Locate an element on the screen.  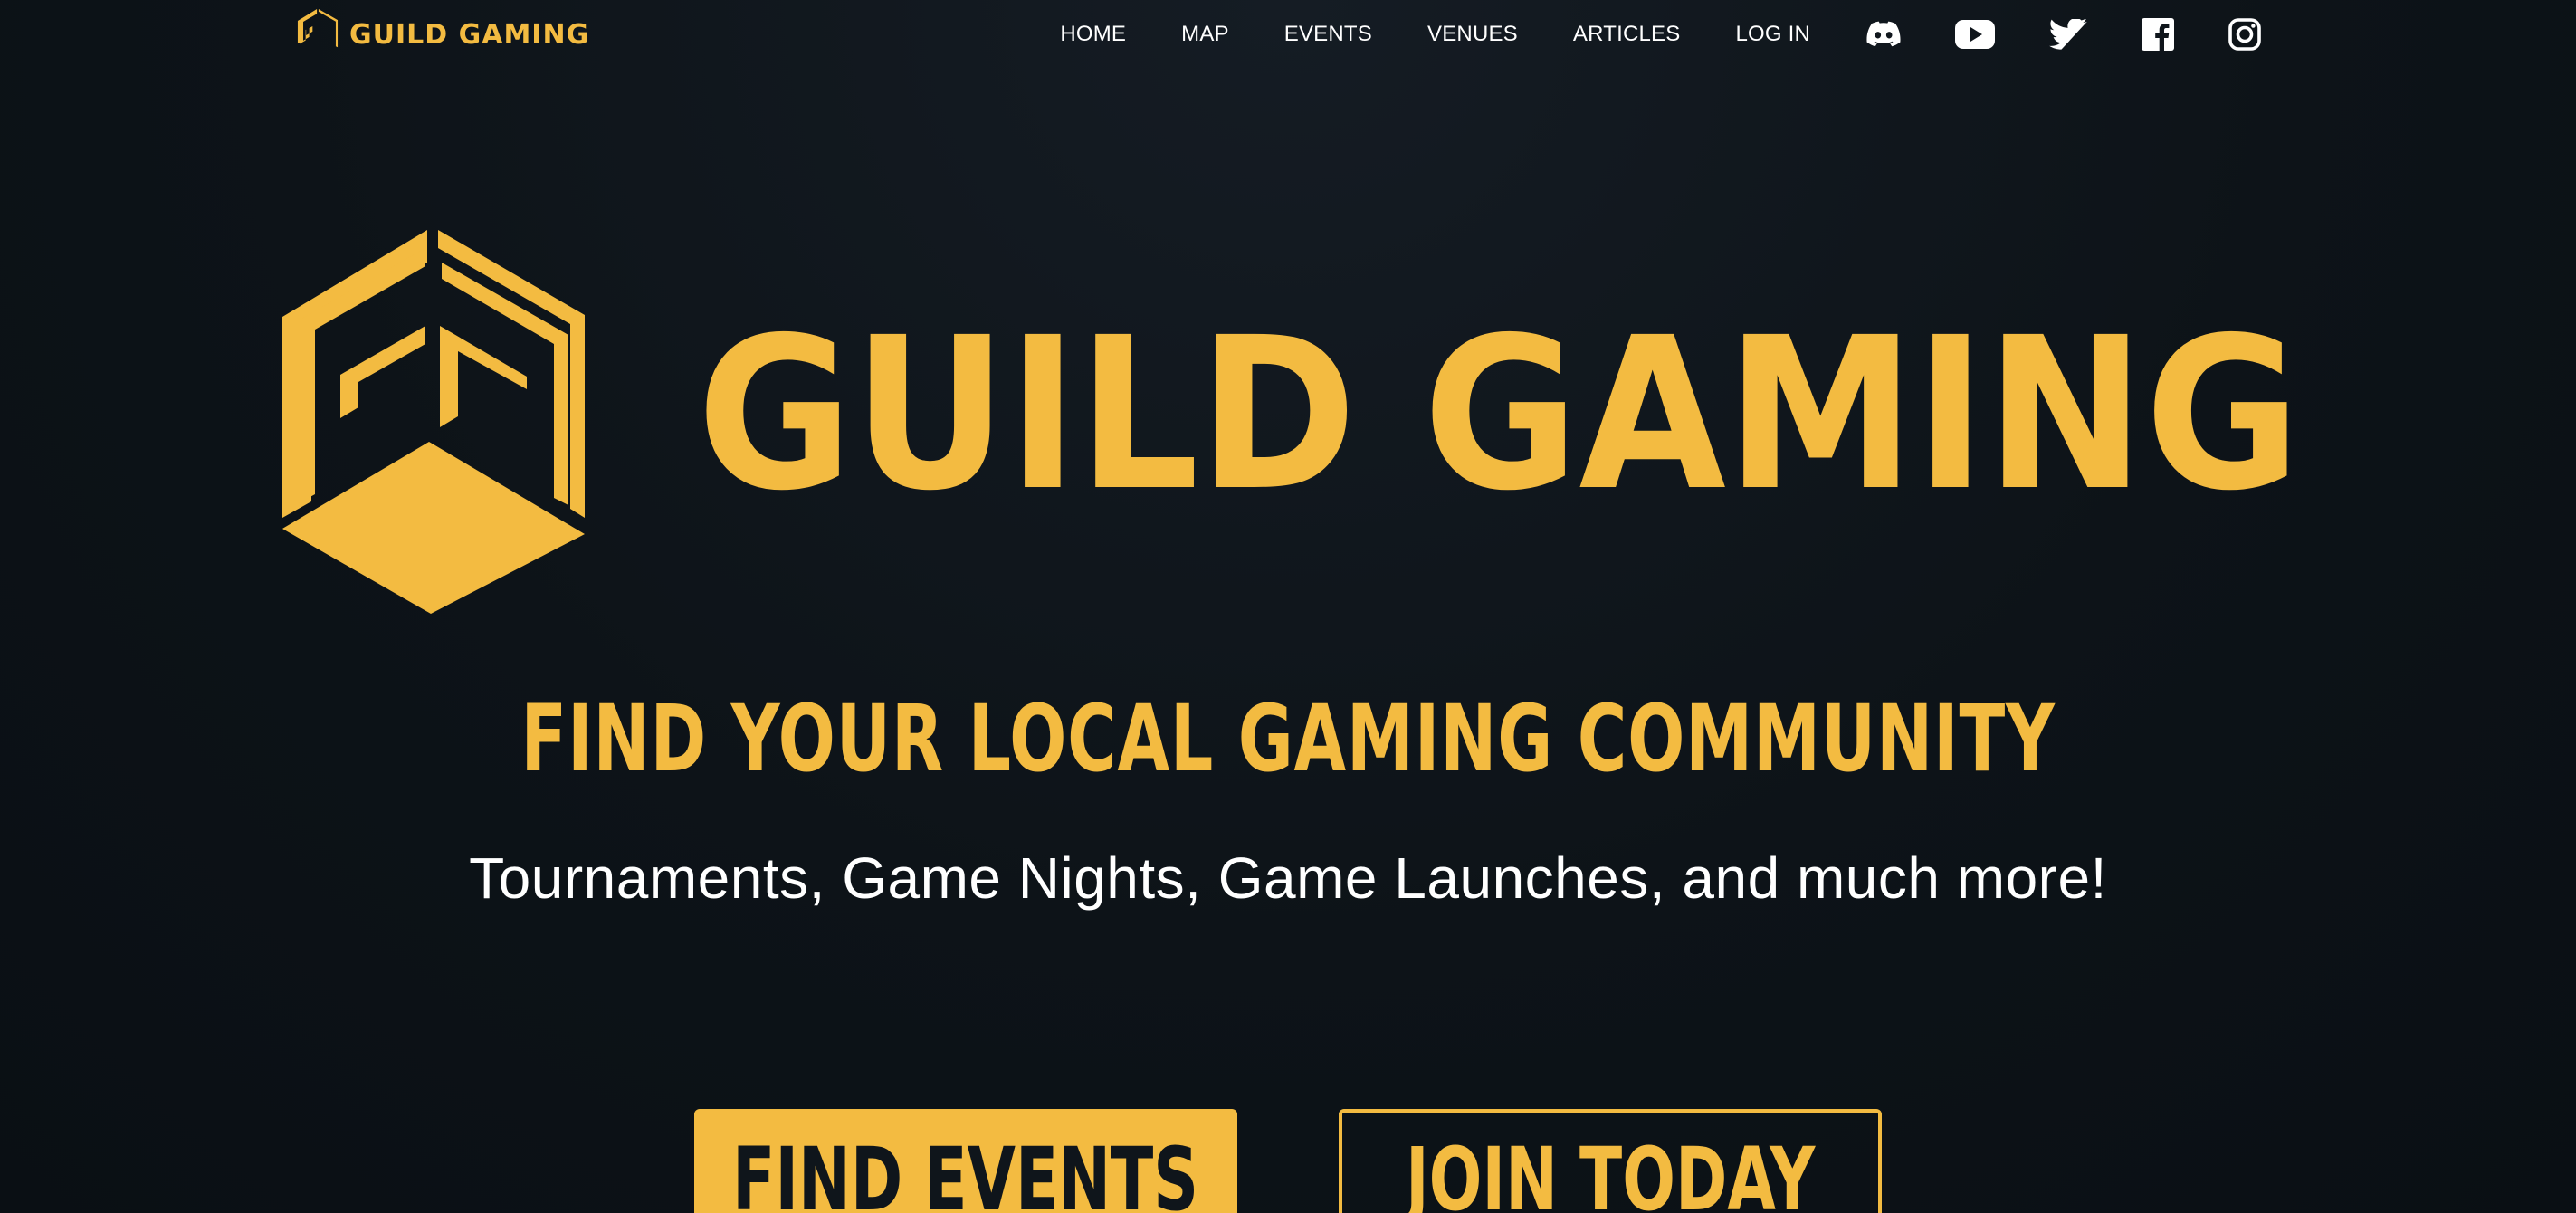
brand-name: GUILD GAMING is located at coordinates (469, 34).